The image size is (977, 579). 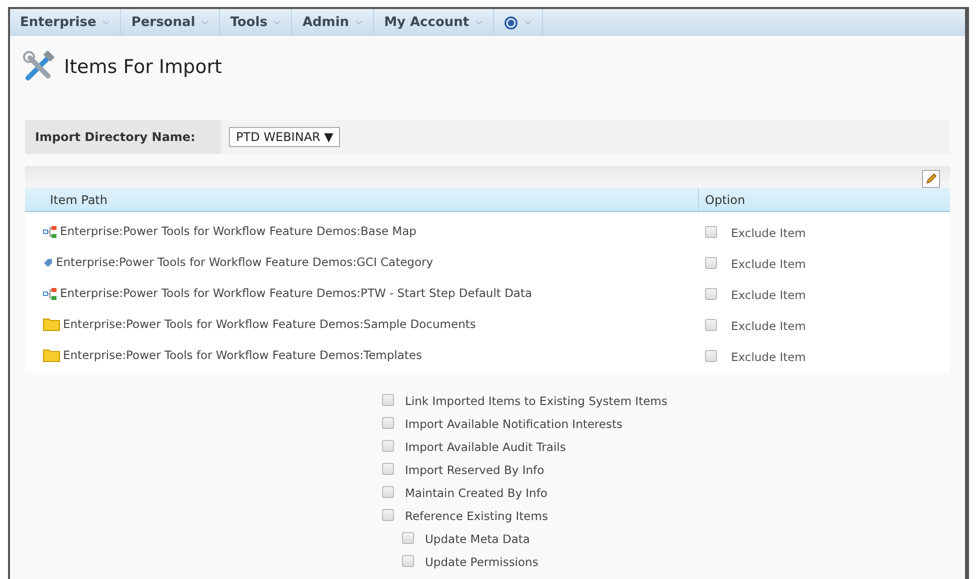 What do you see at coordinates (269, 324) in the screenshot?
I see `item-path: Enterprise:Power Tools for Workflow Feature Demos:Sample Documents` at bounding box center [269, 324].